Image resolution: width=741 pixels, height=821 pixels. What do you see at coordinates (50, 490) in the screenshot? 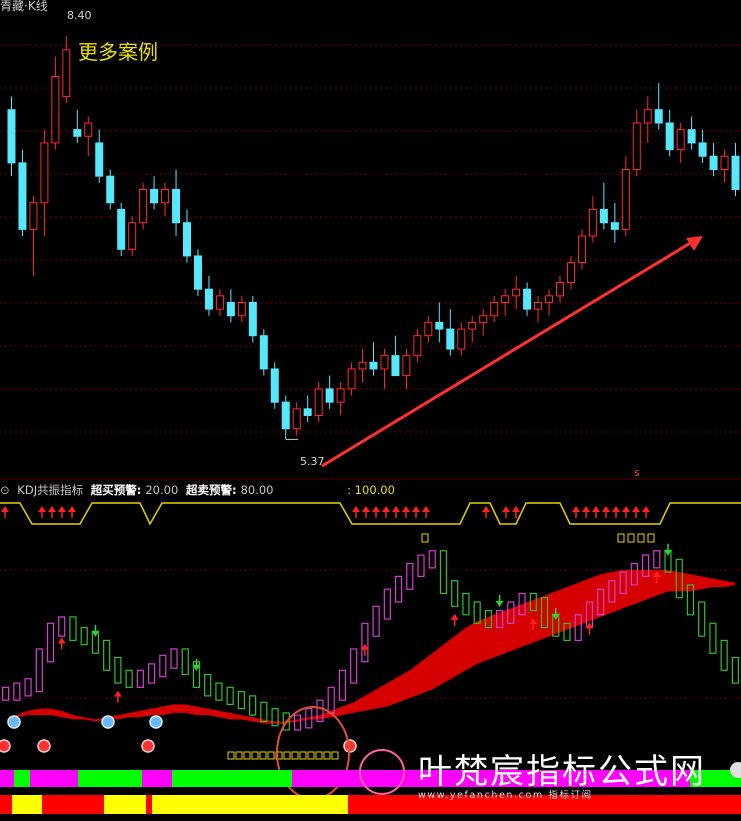
I see `indicator-name: KDJ共振指标` at bounding box center [50, 490].